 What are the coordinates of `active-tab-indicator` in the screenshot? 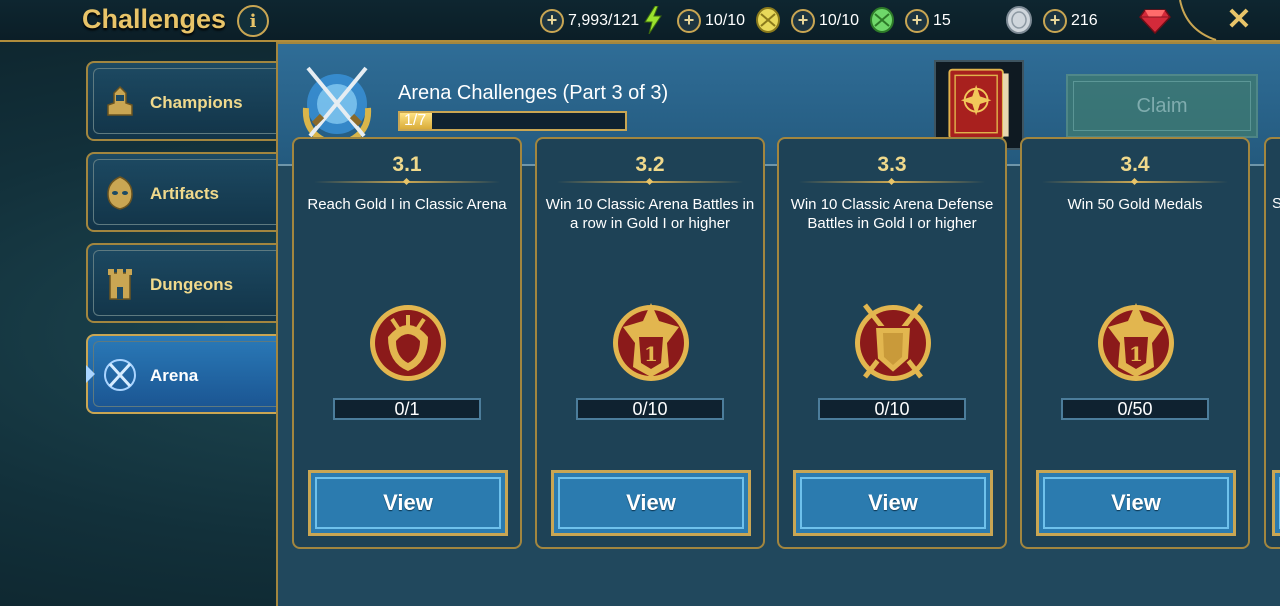 It's located at (90, 374).